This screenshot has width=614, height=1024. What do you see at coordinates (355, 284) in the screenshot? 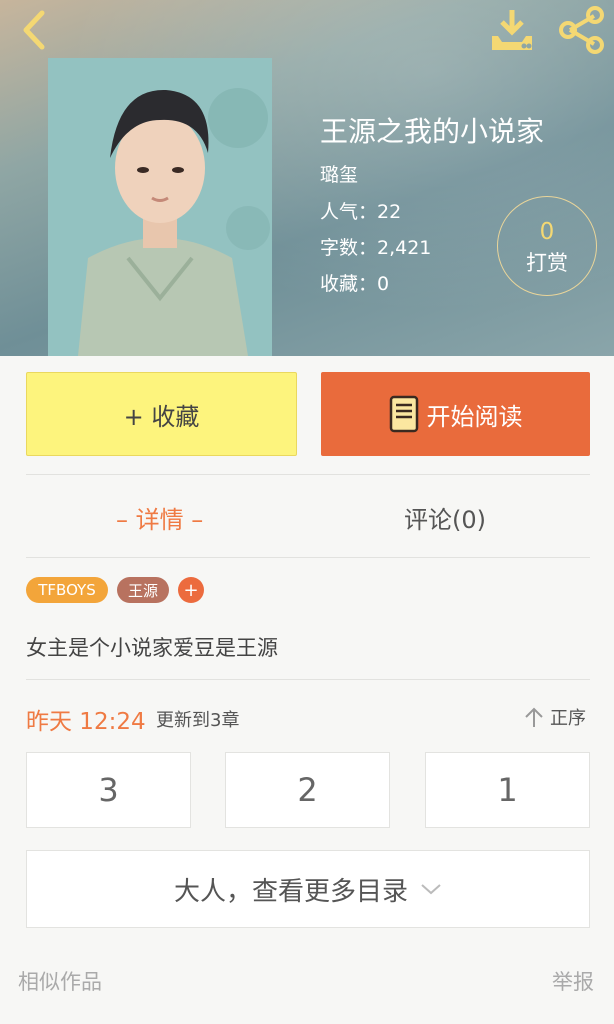
I see `favorites-stat: 收藏：0` at bounding box center [355, 284].